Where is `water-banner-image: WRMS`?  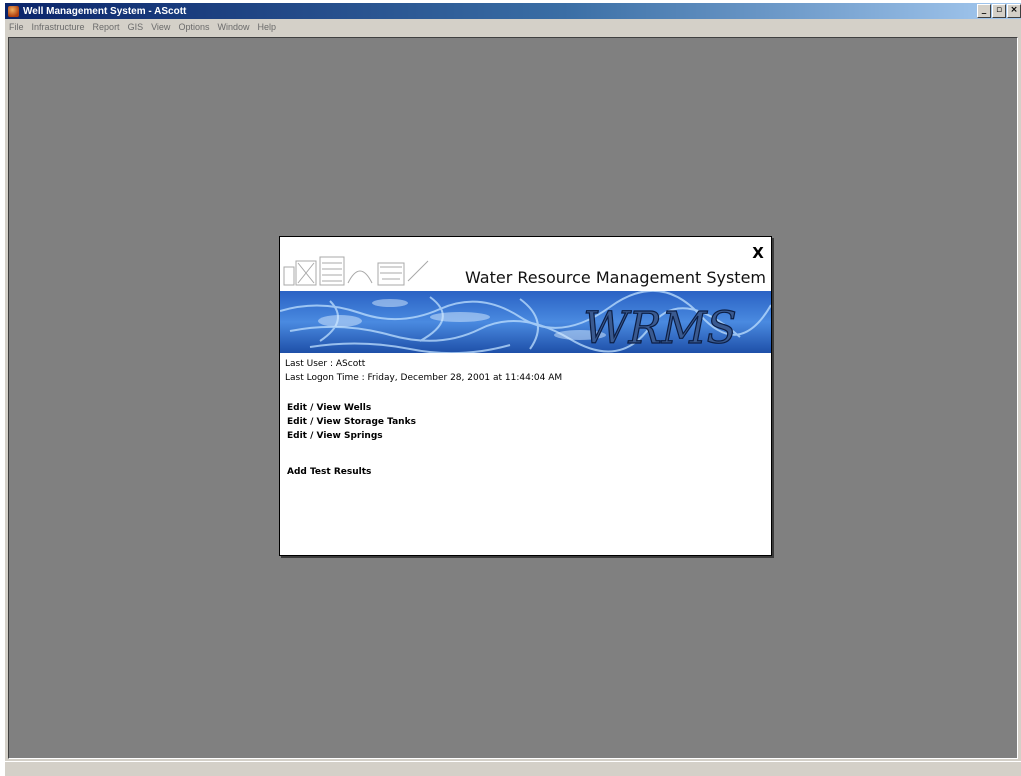
water-banner-image: WRMS is located at coordinates (525, 322).